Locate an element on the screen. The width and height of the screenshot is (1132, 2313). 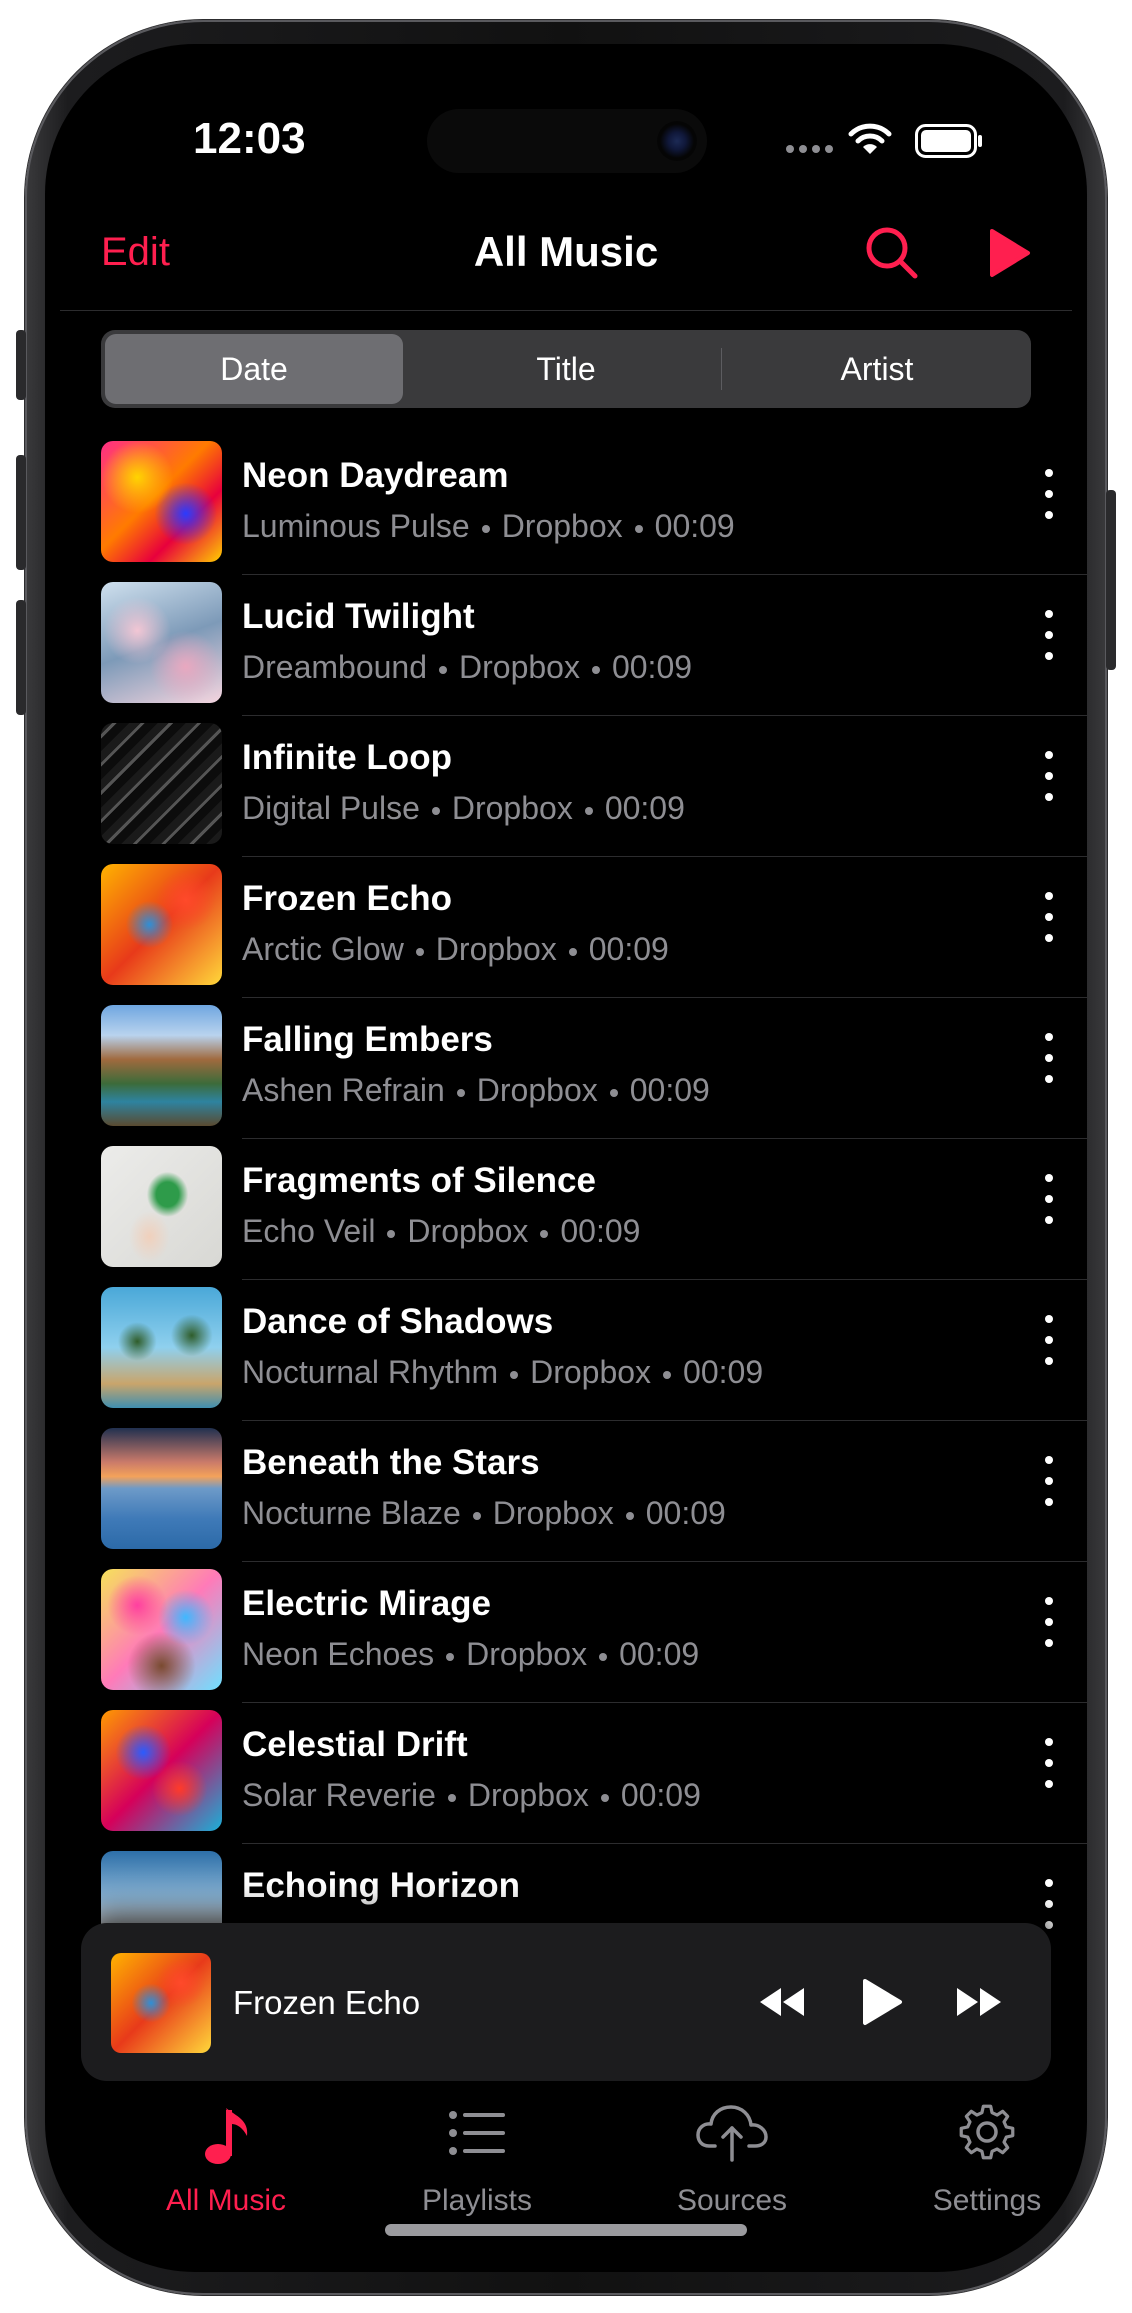
song-row: Frozen Echo Arctic Glow Dropbox 00:09 is located at coordinates (566, 927).